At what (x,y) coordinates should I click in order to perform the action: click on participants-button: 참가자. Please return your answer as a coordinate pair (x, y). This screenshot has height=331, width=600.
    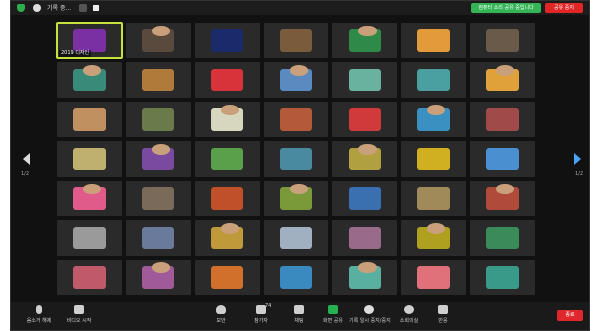
    Looking at the image, I should click on (261, 314).